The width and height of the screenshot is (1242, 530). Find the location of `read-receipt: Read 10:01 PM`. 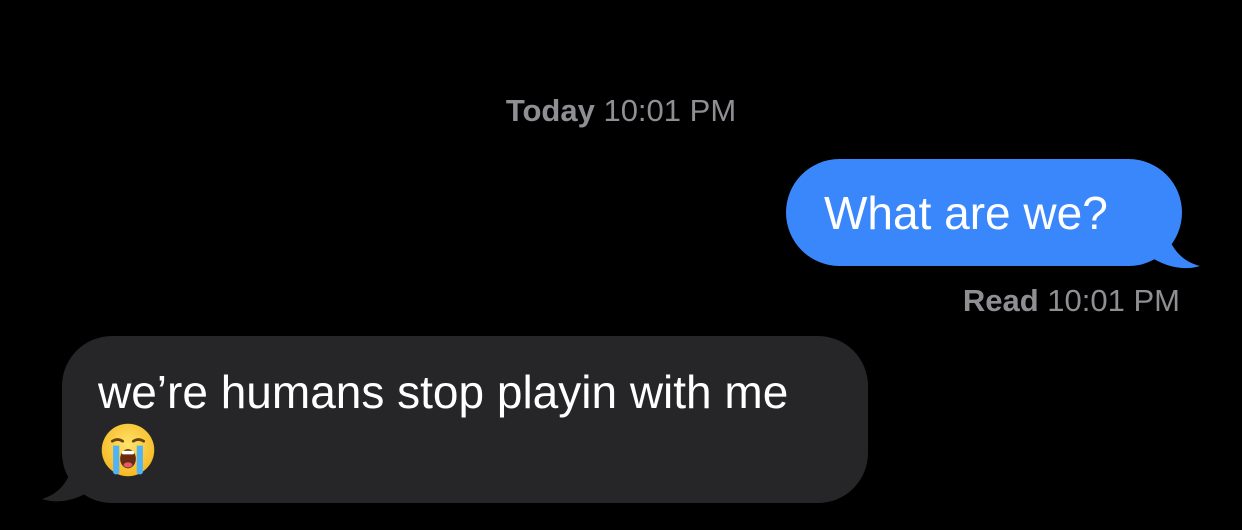

read-receipt: Read 10:01 PM is located at coordinates (1071, 301).